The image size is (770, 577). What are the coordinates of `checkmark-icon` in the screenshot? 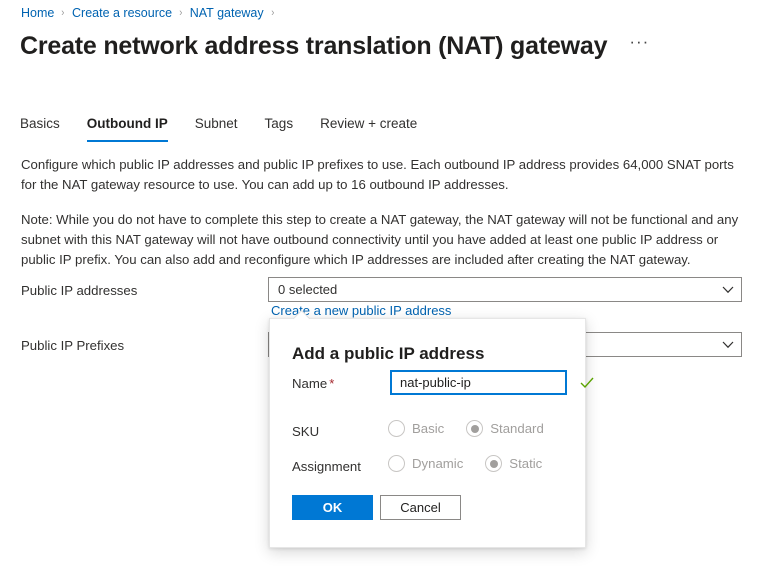 It's located at (587, 383).